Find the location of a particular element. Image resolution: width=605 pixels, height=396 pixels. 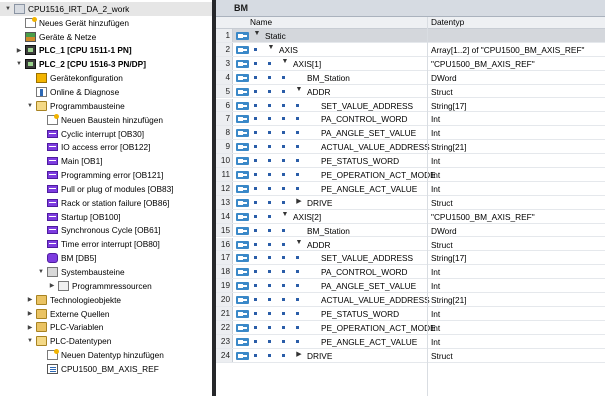

tree-item: BM [DB5] is located at coordinates (106, 258).